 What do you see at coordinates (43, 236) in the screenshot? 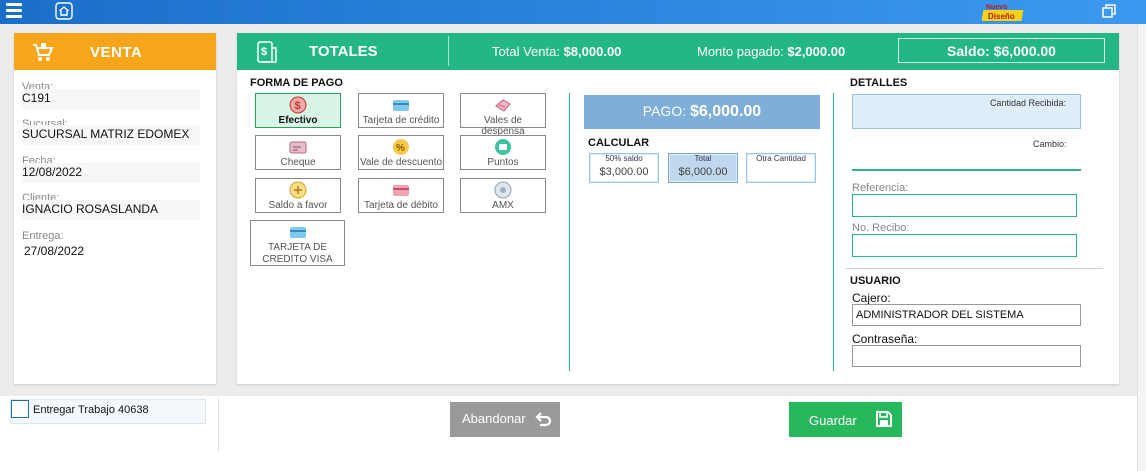
I see `entrega-label: Entrega:` at bounding box center [43, 236].